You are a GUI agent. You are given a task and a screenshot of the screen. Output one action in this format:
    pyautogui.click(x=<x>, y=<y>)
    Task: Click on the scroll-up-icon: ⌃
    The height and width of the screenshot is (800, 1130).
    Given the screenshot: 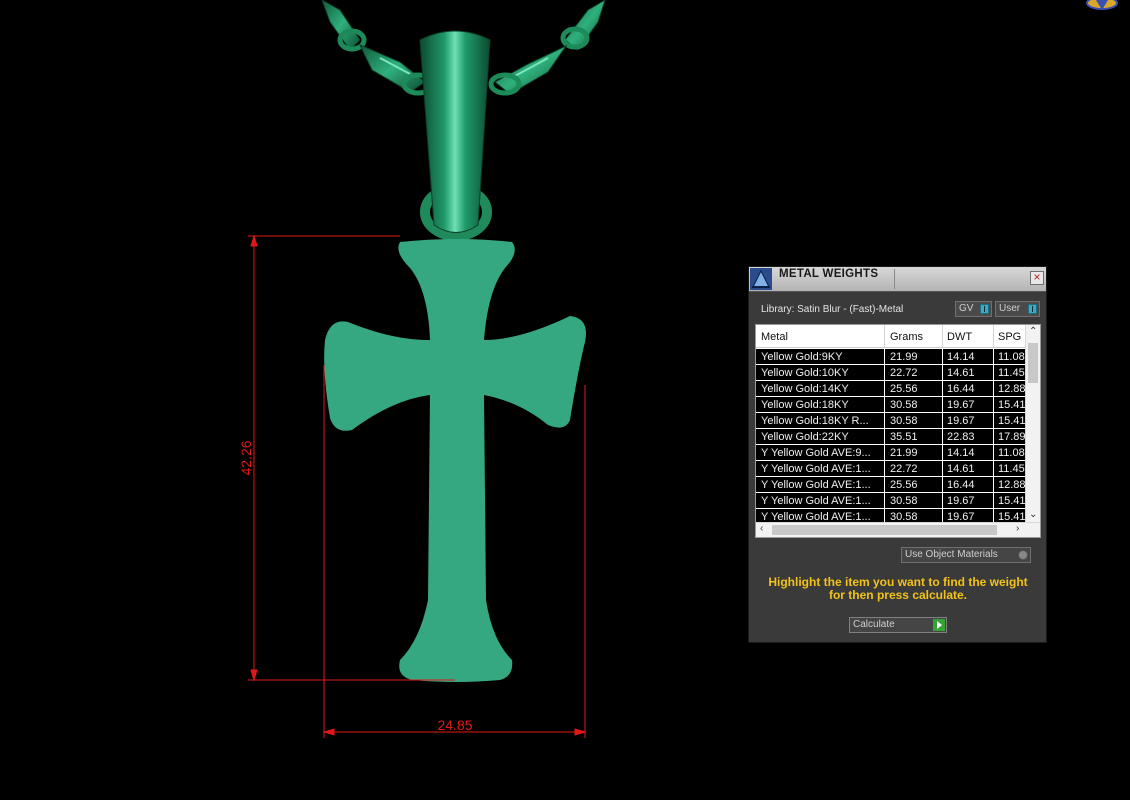 What is the action you would take?
    pyautogui.click(x=1033, y=331)
    